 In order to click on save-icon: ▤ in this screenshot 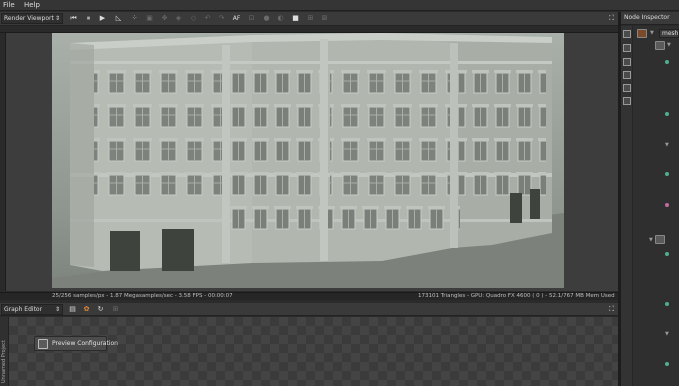, I will do `click(72, 309)`.